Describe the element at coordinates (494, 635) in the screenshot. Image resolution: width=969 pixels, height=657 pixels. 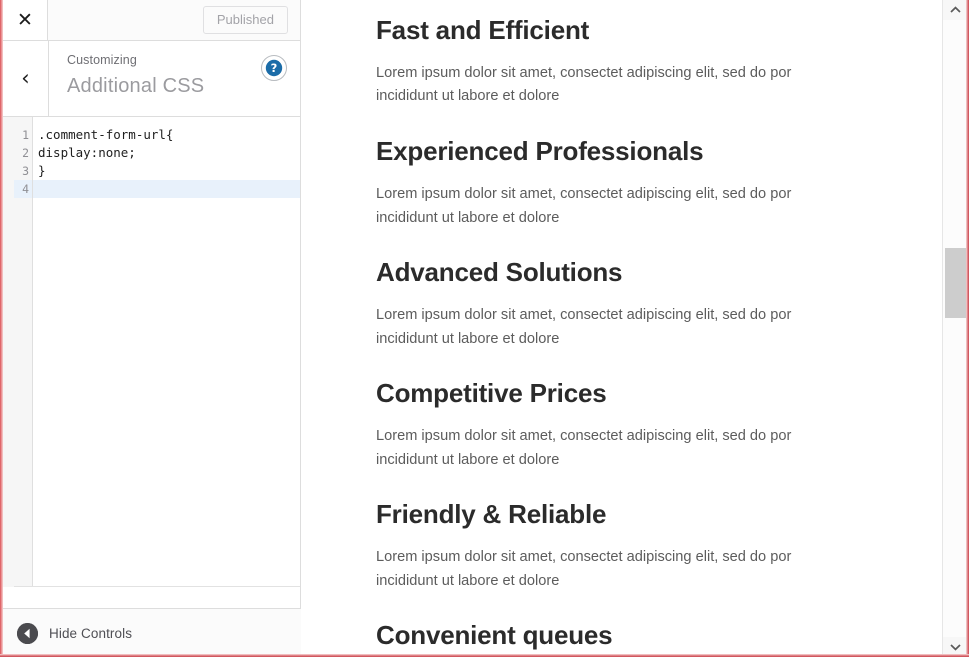
I see `section-heading: Convenient queues` at that location.